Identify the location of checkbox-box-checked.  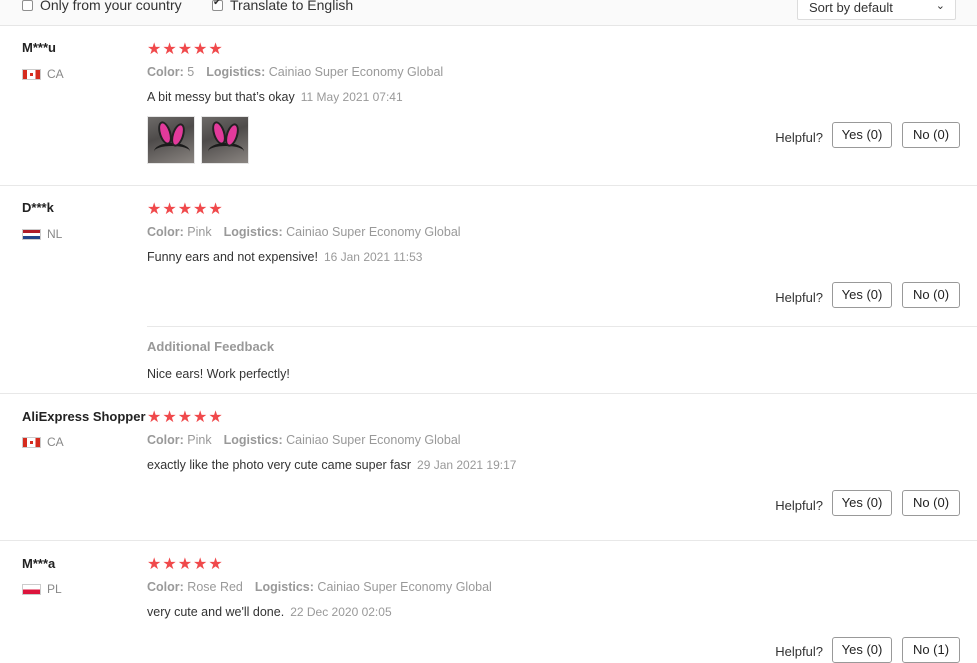
(217, 5).